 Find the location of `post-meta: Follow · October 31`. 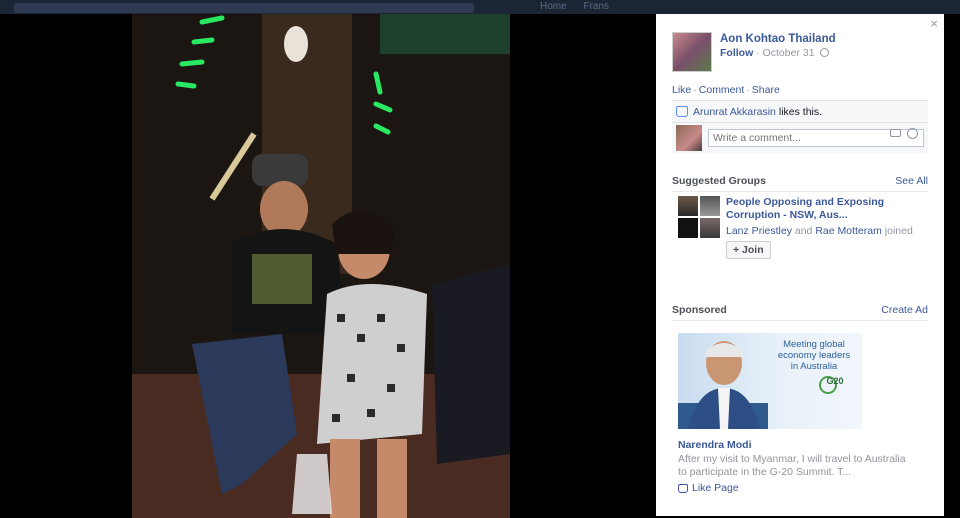

post-meta: Follow · October 31 is located at coordinates (778, 53).